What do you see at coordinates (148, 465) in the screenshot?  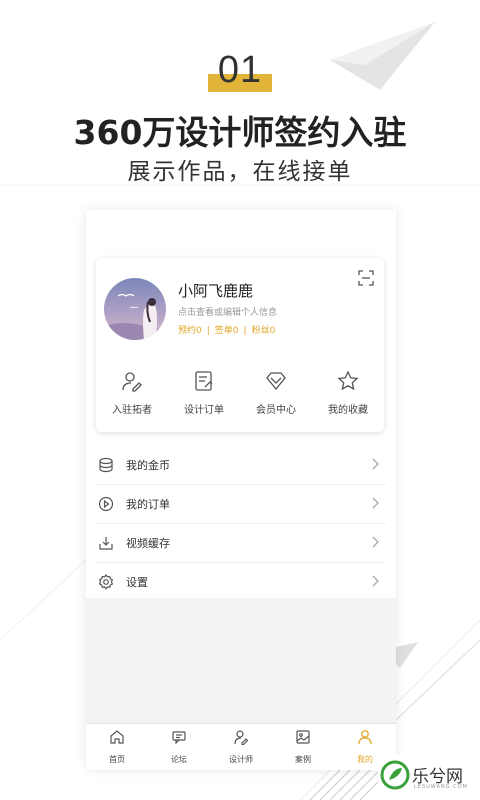 I see `menu-item-label: 我的金币` at bounding box center [148, 465].